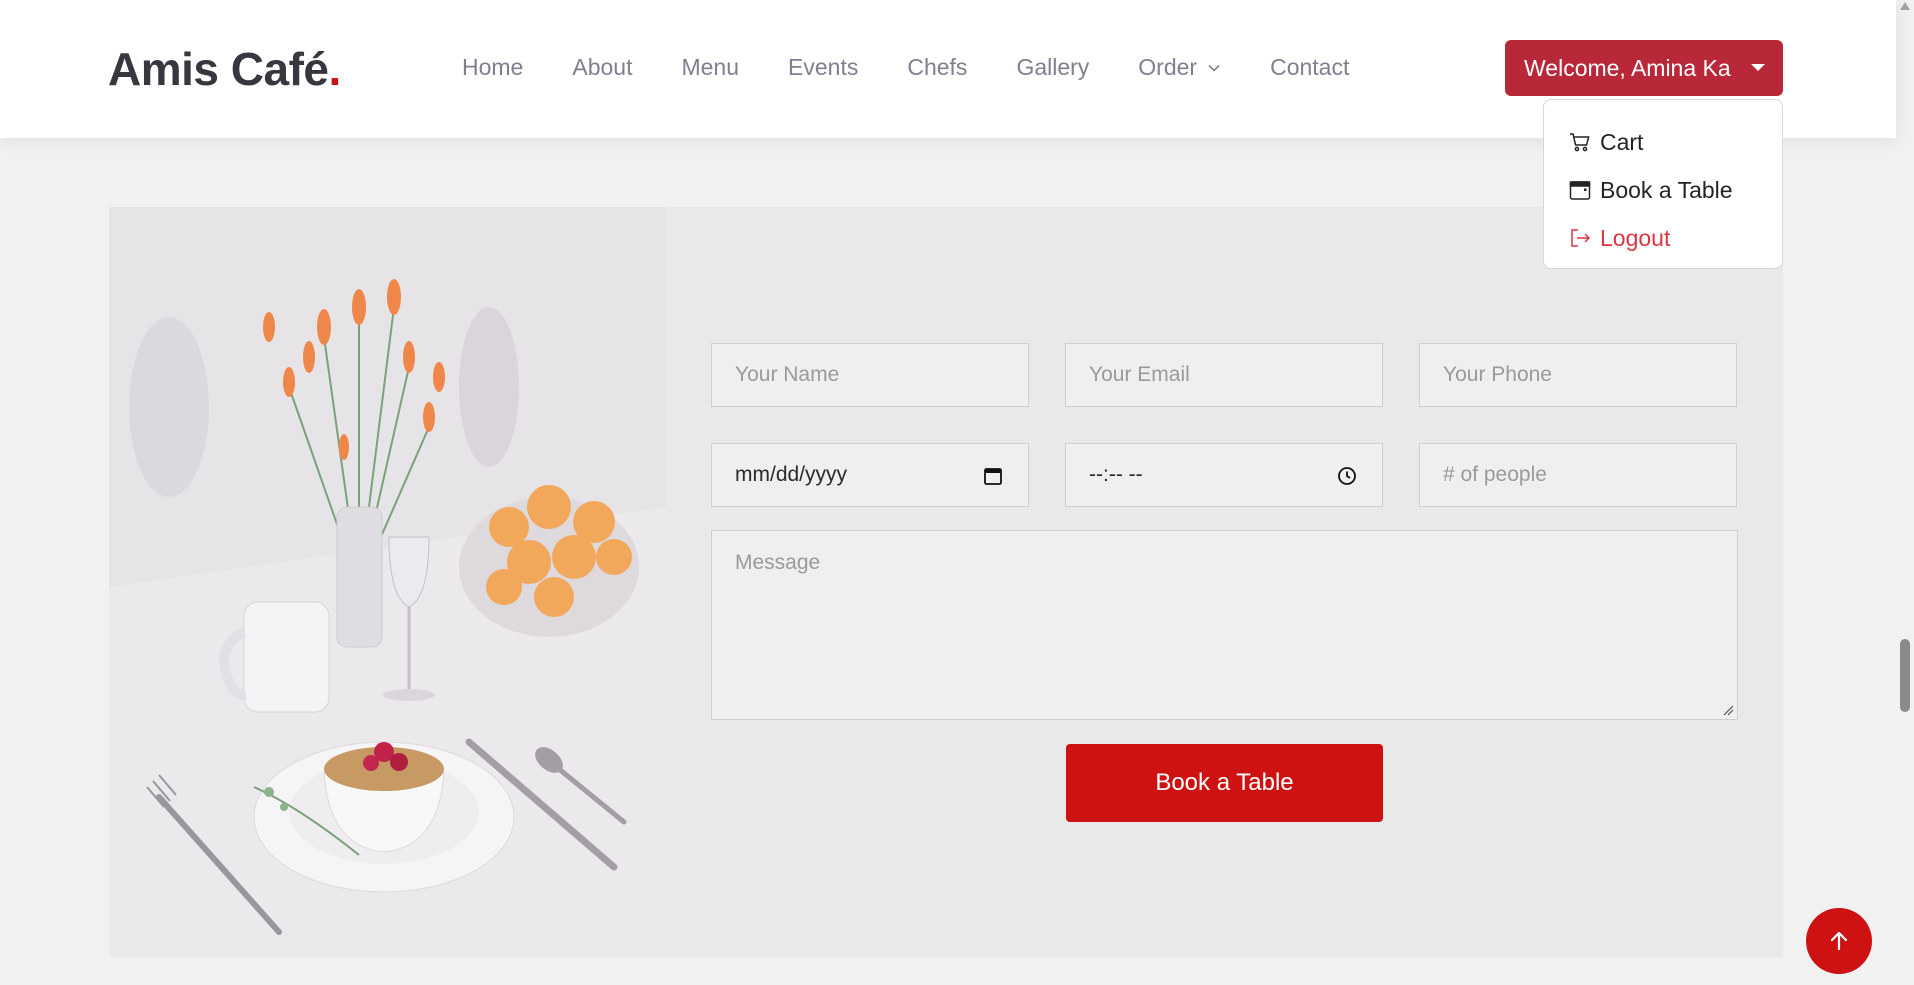 Image resolution: width=1914 pixels, height=985 pixels. I want to click on date-value: mm/dd/yyyy, so click(791, 474).